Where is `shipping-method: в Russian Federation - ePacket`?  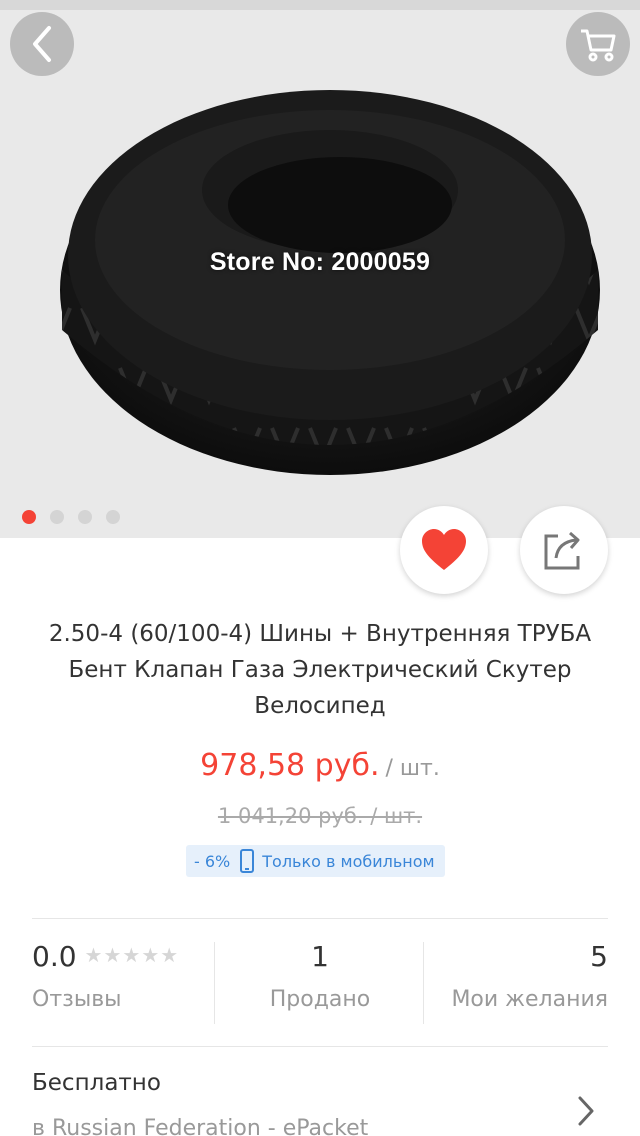
shipping-method: в Russian Federation - ePacket is located at coordinates (200, 1126).